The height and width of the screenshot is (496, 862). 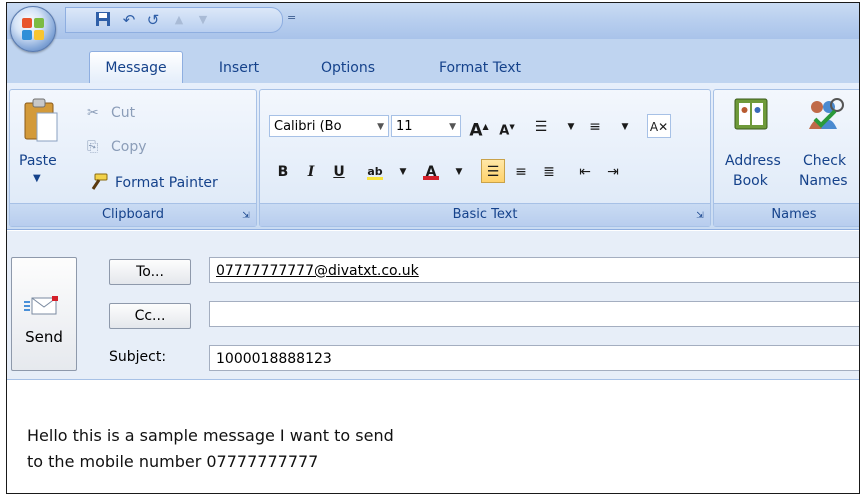 I want to click on subject-field: 1000018888123, so click(x=534, y=358).